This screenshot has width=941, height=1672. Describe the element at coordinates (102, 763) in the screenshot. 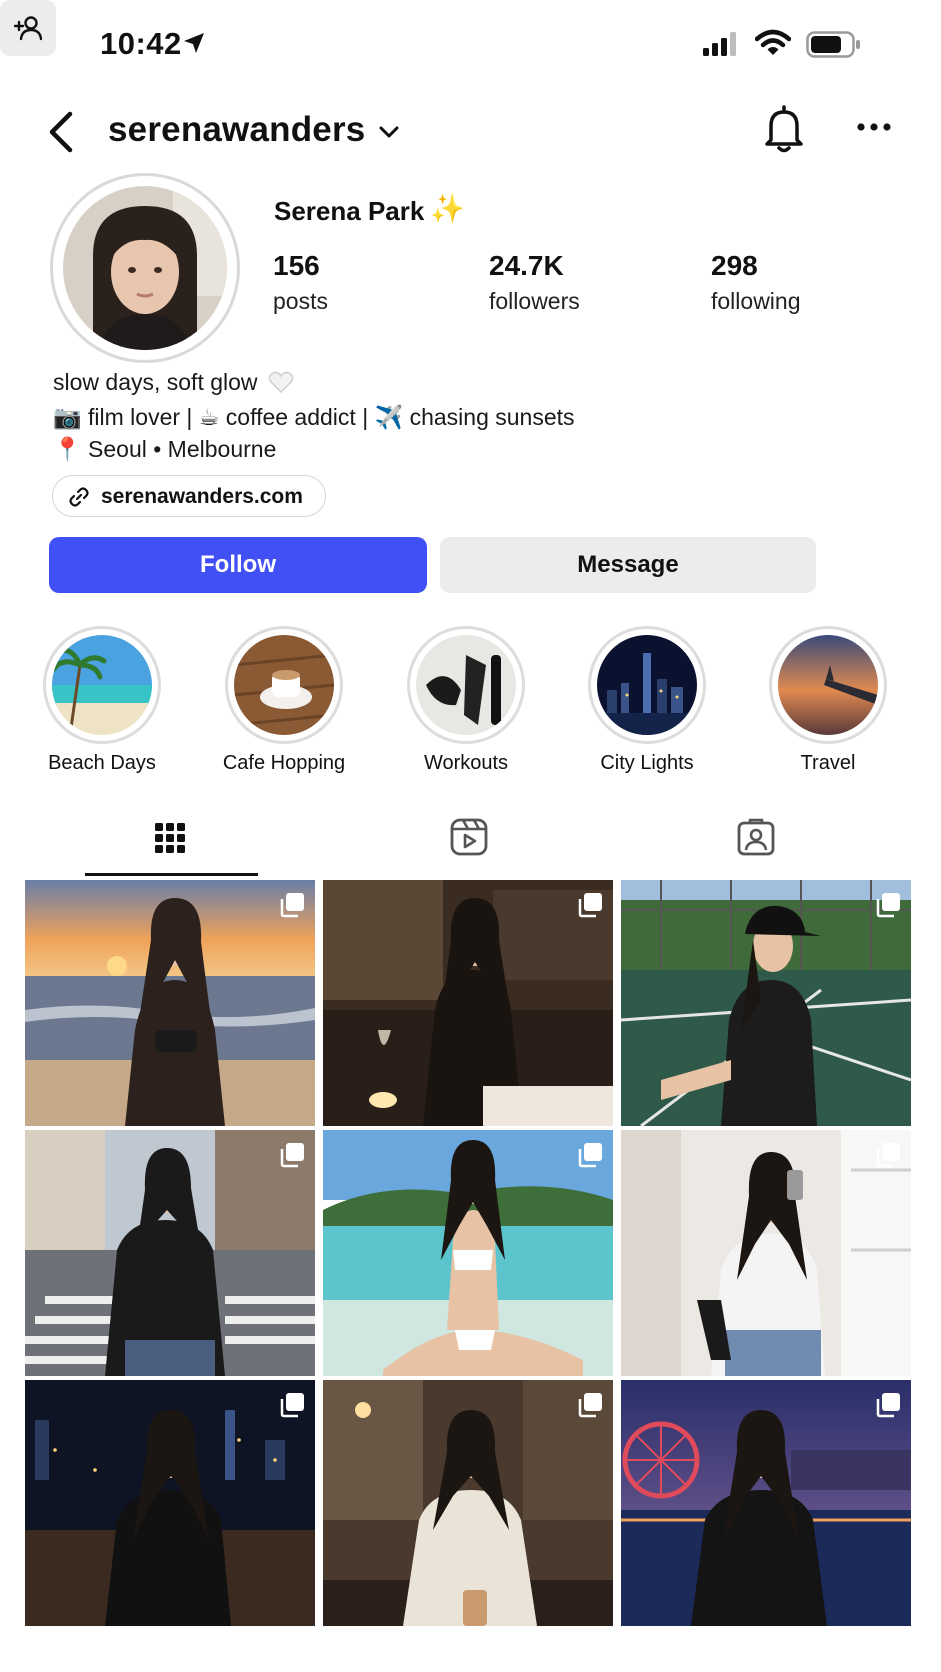

I see `highlight-label: Beach Days` at that location.